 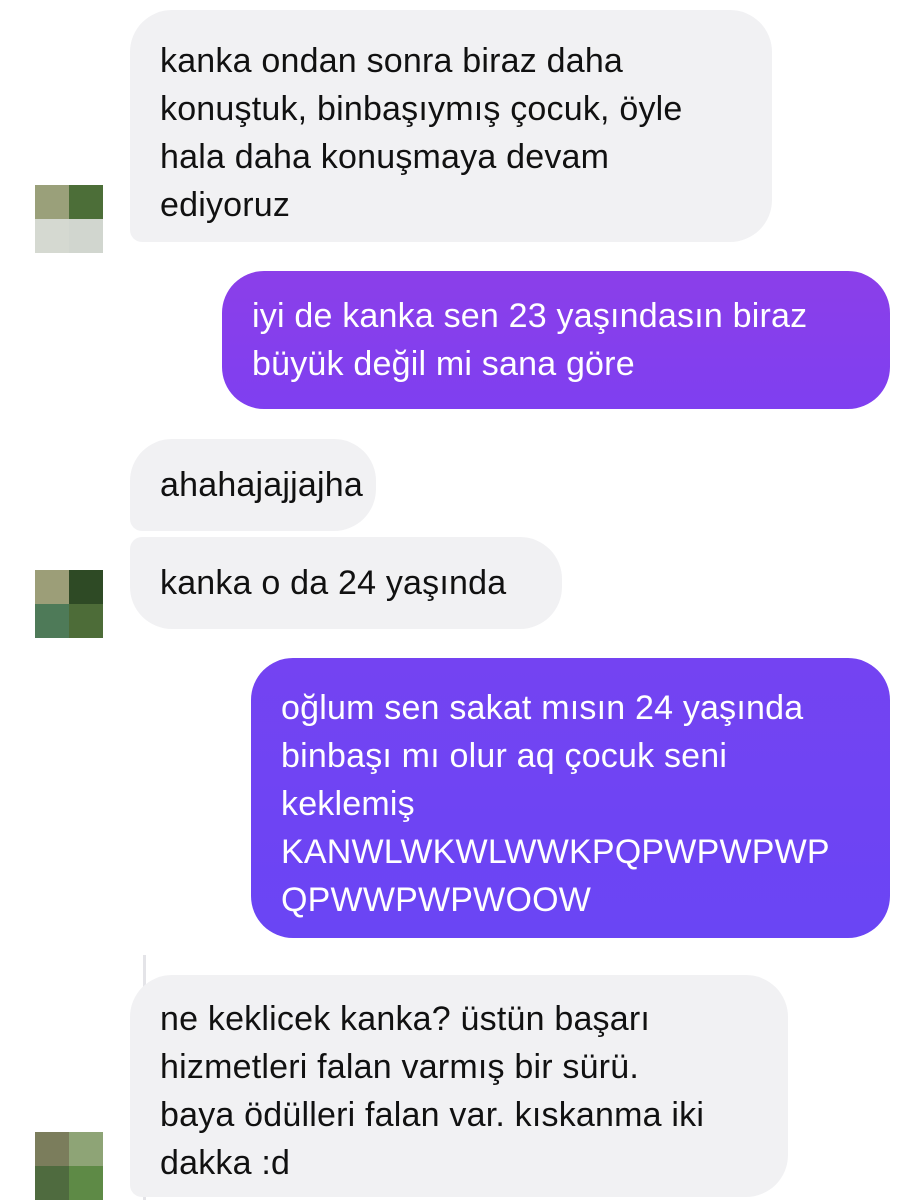 What do you see at coordinates (225, 205) in the screenshot?
I see `message-text-line: ediyoruz` at bounding box center [225, 205].